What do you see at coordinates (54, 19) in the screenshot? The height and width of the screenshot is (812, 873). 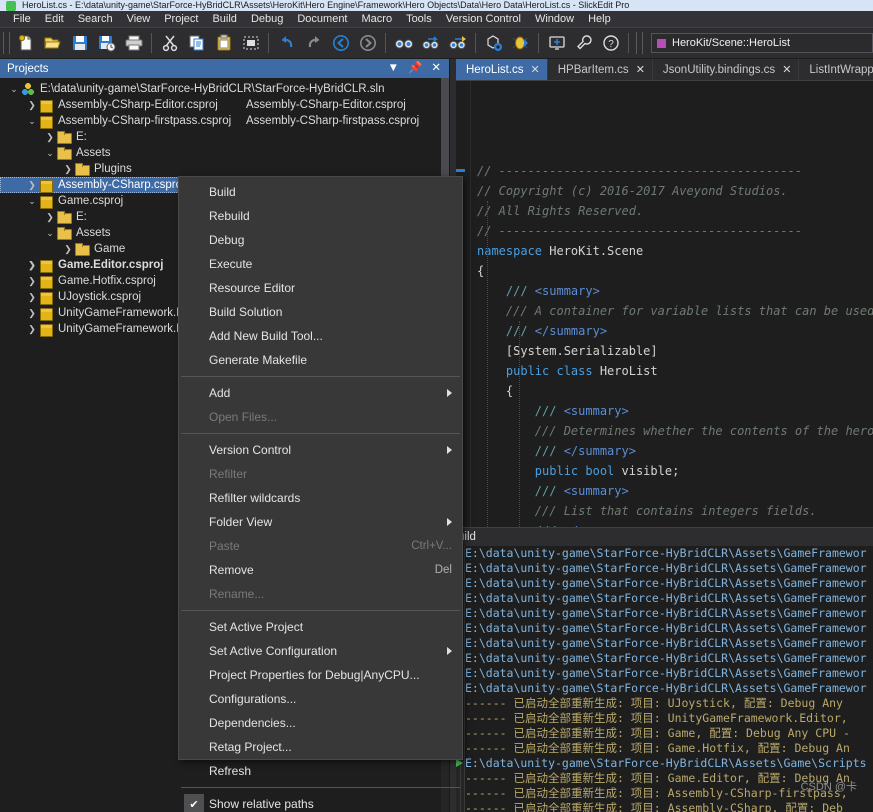 I see `menu-edit: Edit` at bounding box center [54, 19].